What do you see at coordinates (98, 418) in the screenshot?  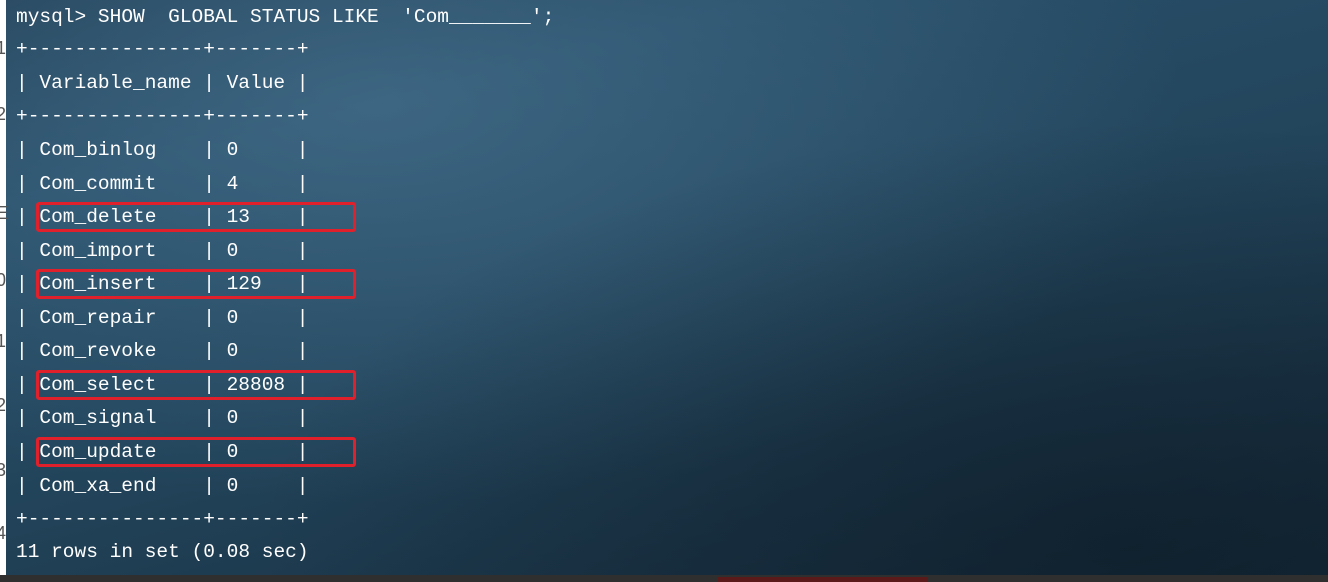 I see `variable-name-cell: Com_signal` at bounding box center [98, 418].